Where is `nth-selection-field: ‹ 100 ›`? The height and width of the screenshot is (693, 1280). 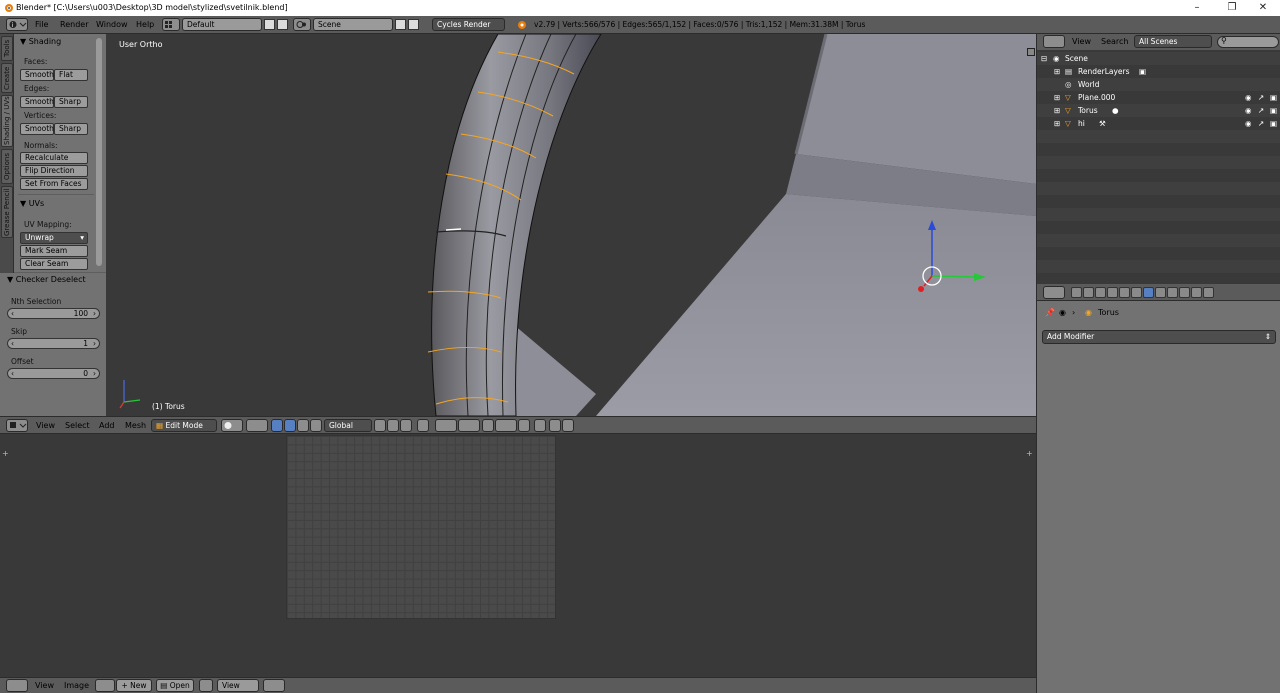
nth-selection-field: ‹ 100 › is located at coordinates (53, 313).